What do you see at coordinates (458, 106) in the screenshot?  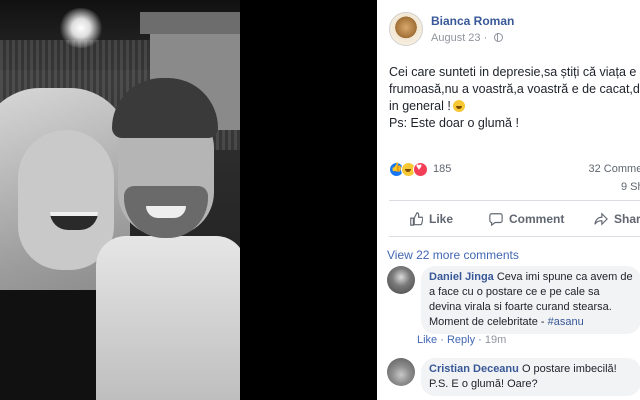 I see `smile-emoji-icon` at bounding box center [458, 106].